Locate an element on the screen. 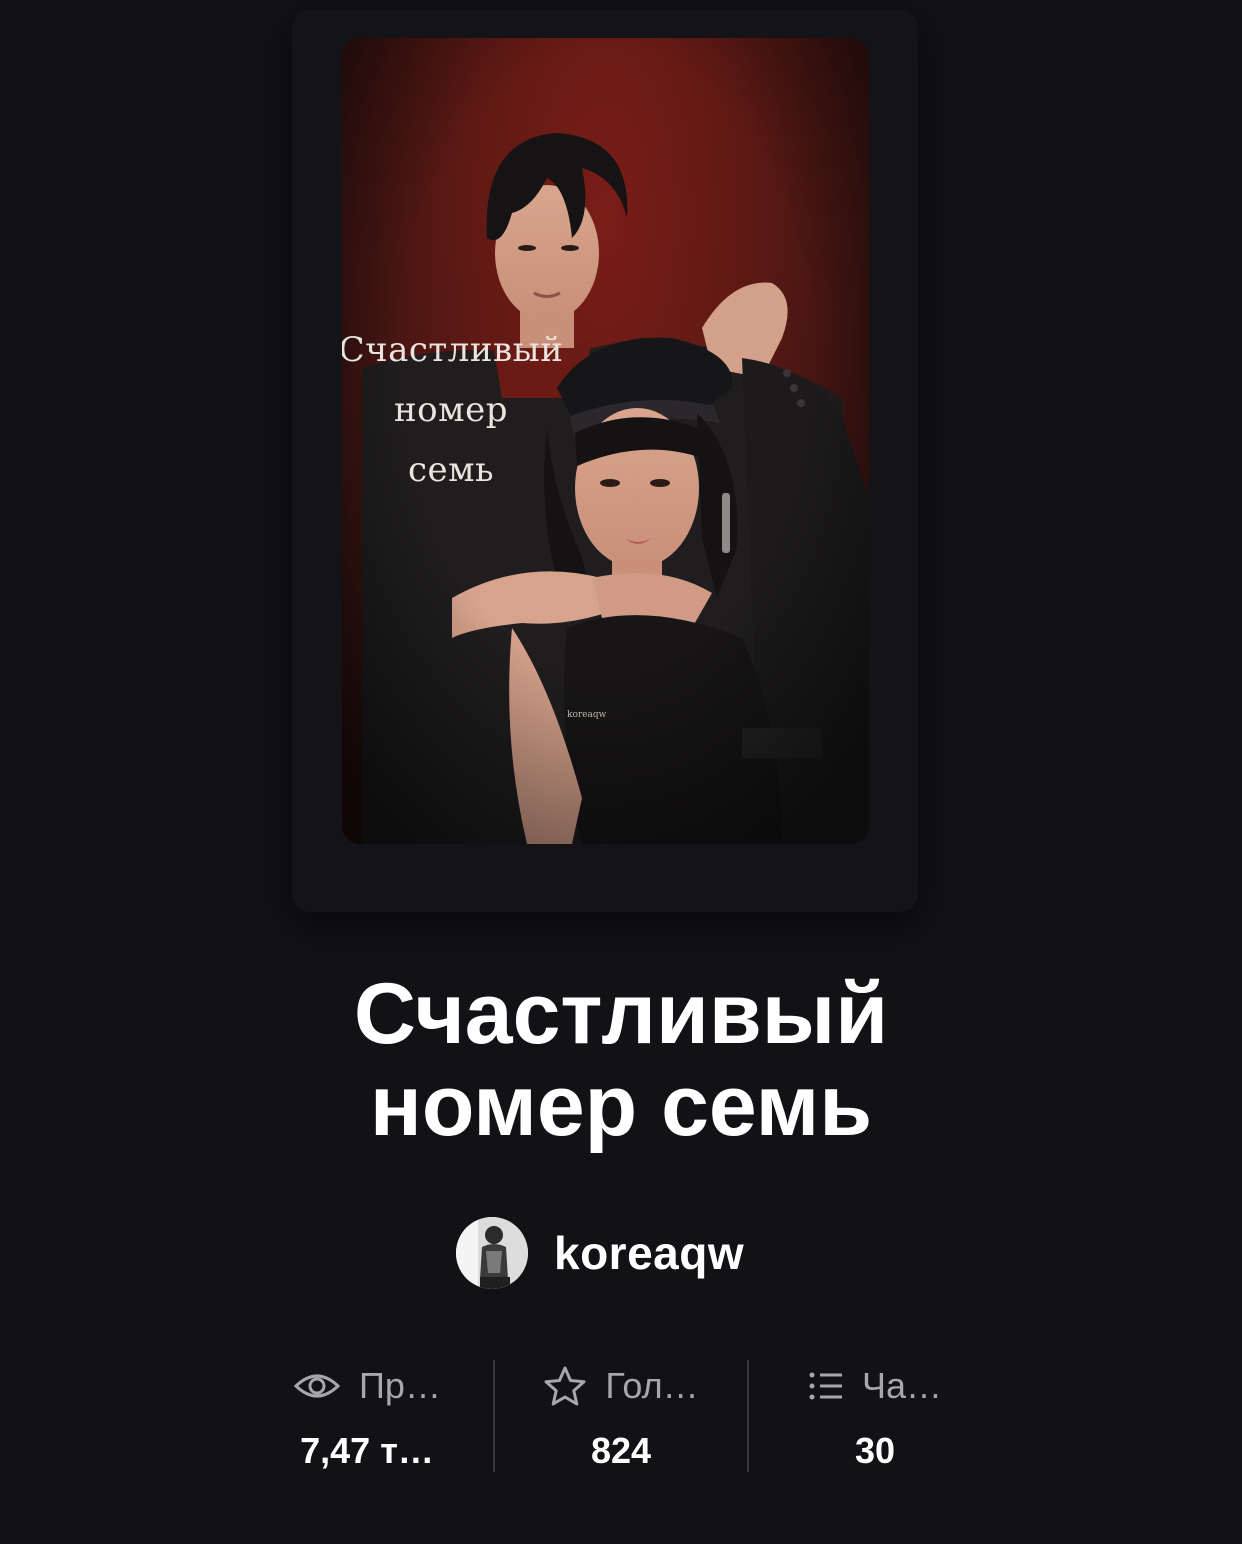 This screenshot has width=1242, height=1544. author-name: koreaqw is located at coordinates (649, 1253).